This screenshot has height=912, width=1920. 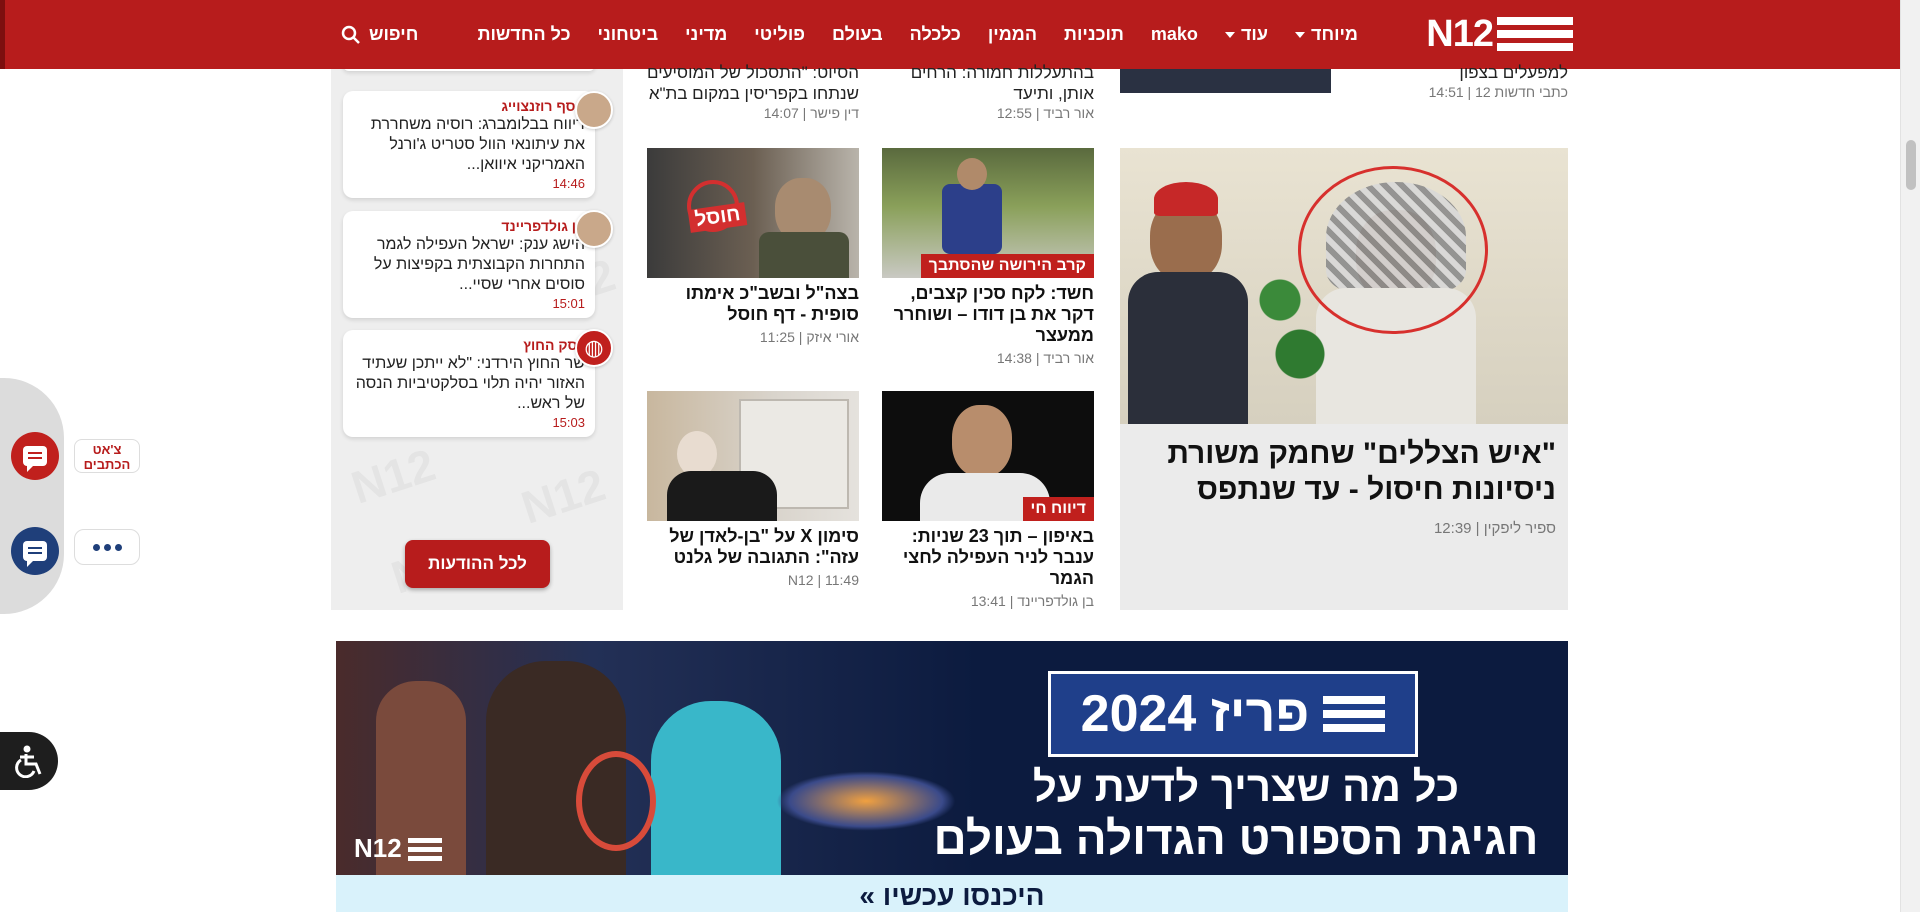 What do you see at coordinates (772, 303) in the screenshot?
I see `article-title: בצה"ל ובשב"כ אימתו סופית - דף חוסל` at bounding box center [772, 303].